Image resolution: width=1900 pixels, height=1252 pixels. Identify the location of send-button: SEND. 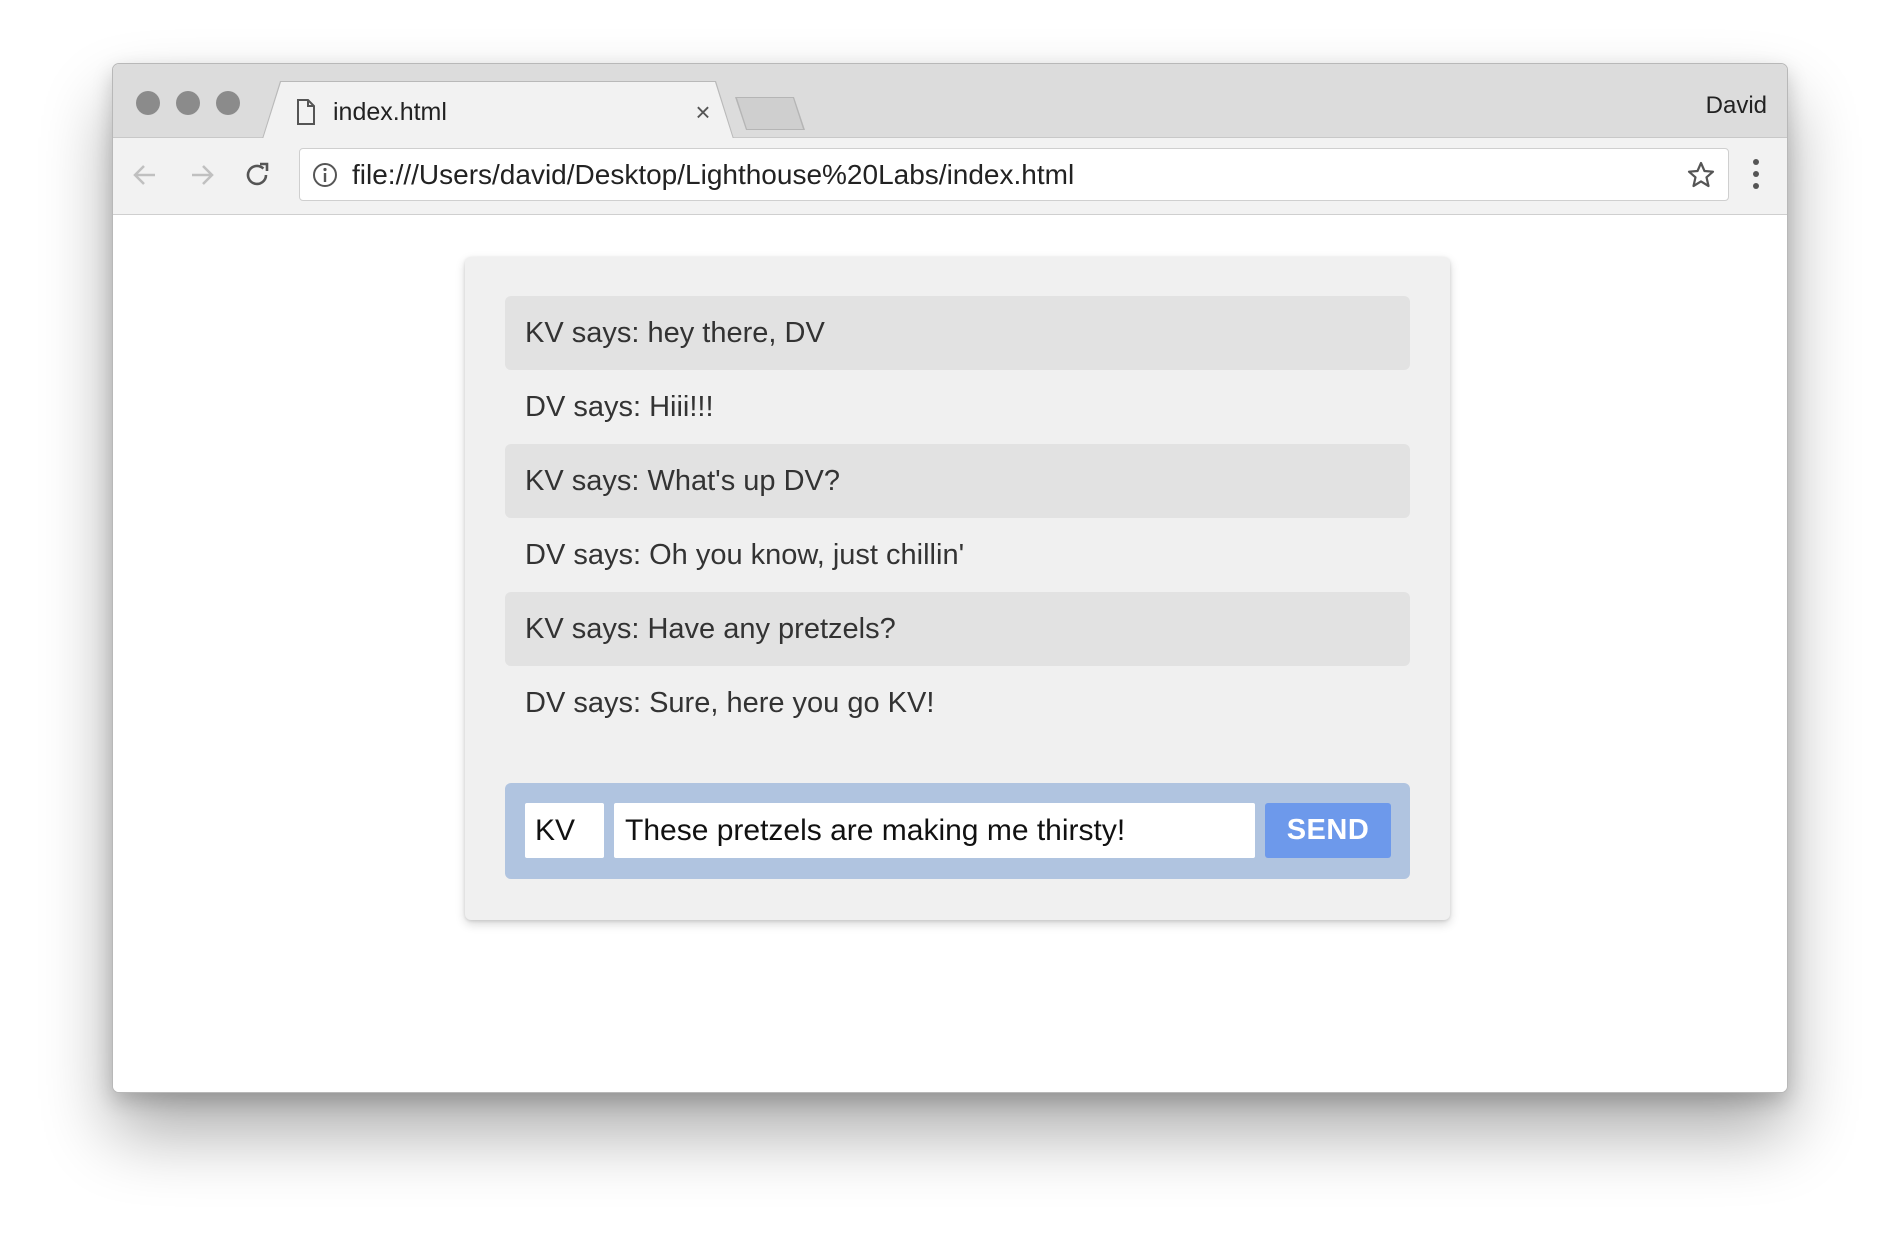
(1328, 830).